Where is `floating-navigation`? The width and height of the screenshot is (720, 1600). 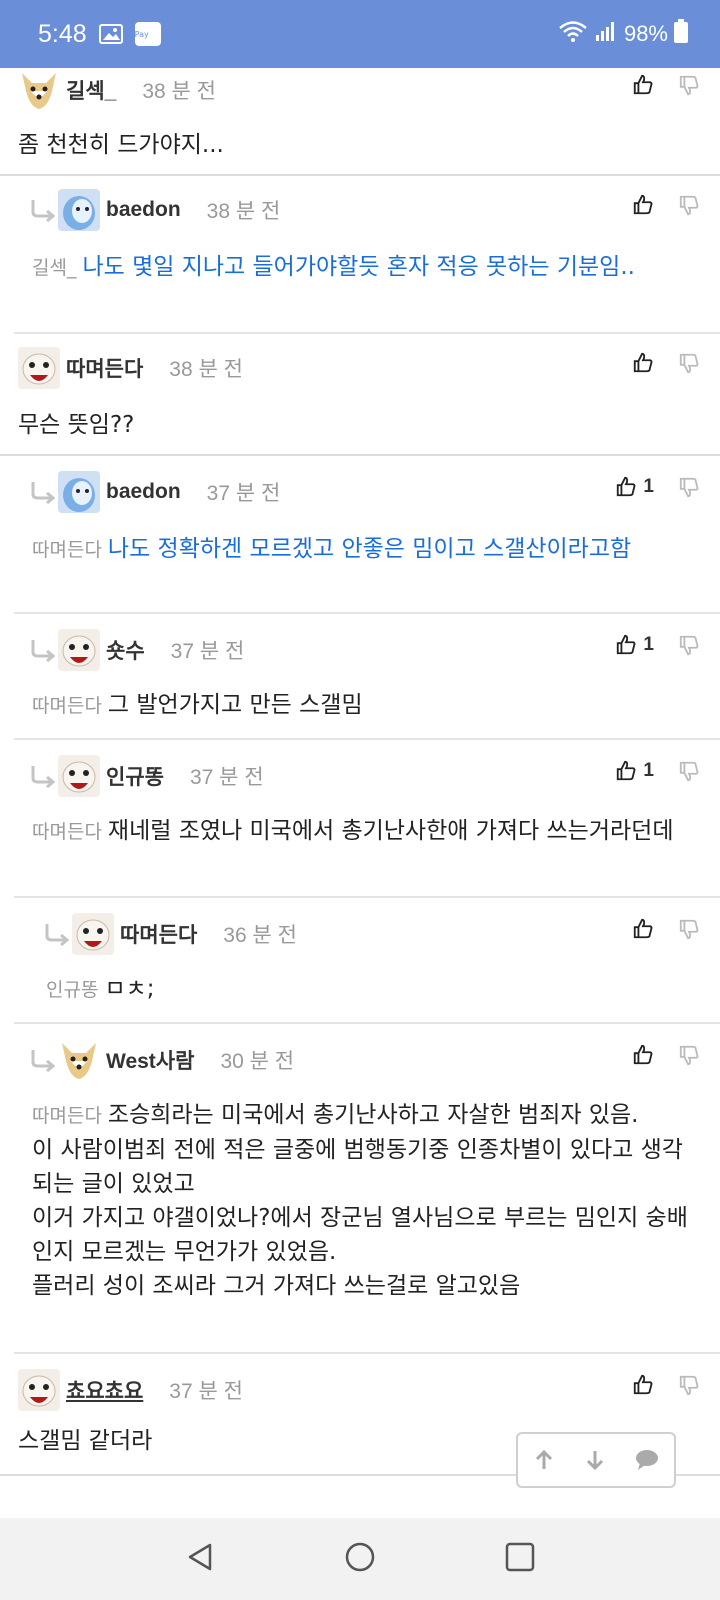
floating-navigation is located at coordinates (596, 1460).